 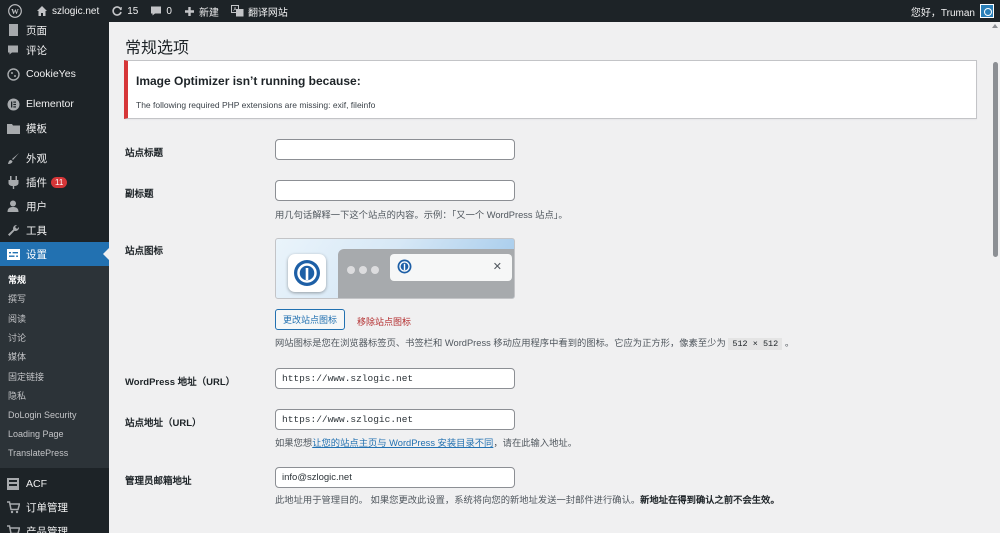 What do you see at coordinates (42, 11) in the screenshot?
I see `home-icon` at bounding box center [42, 11].